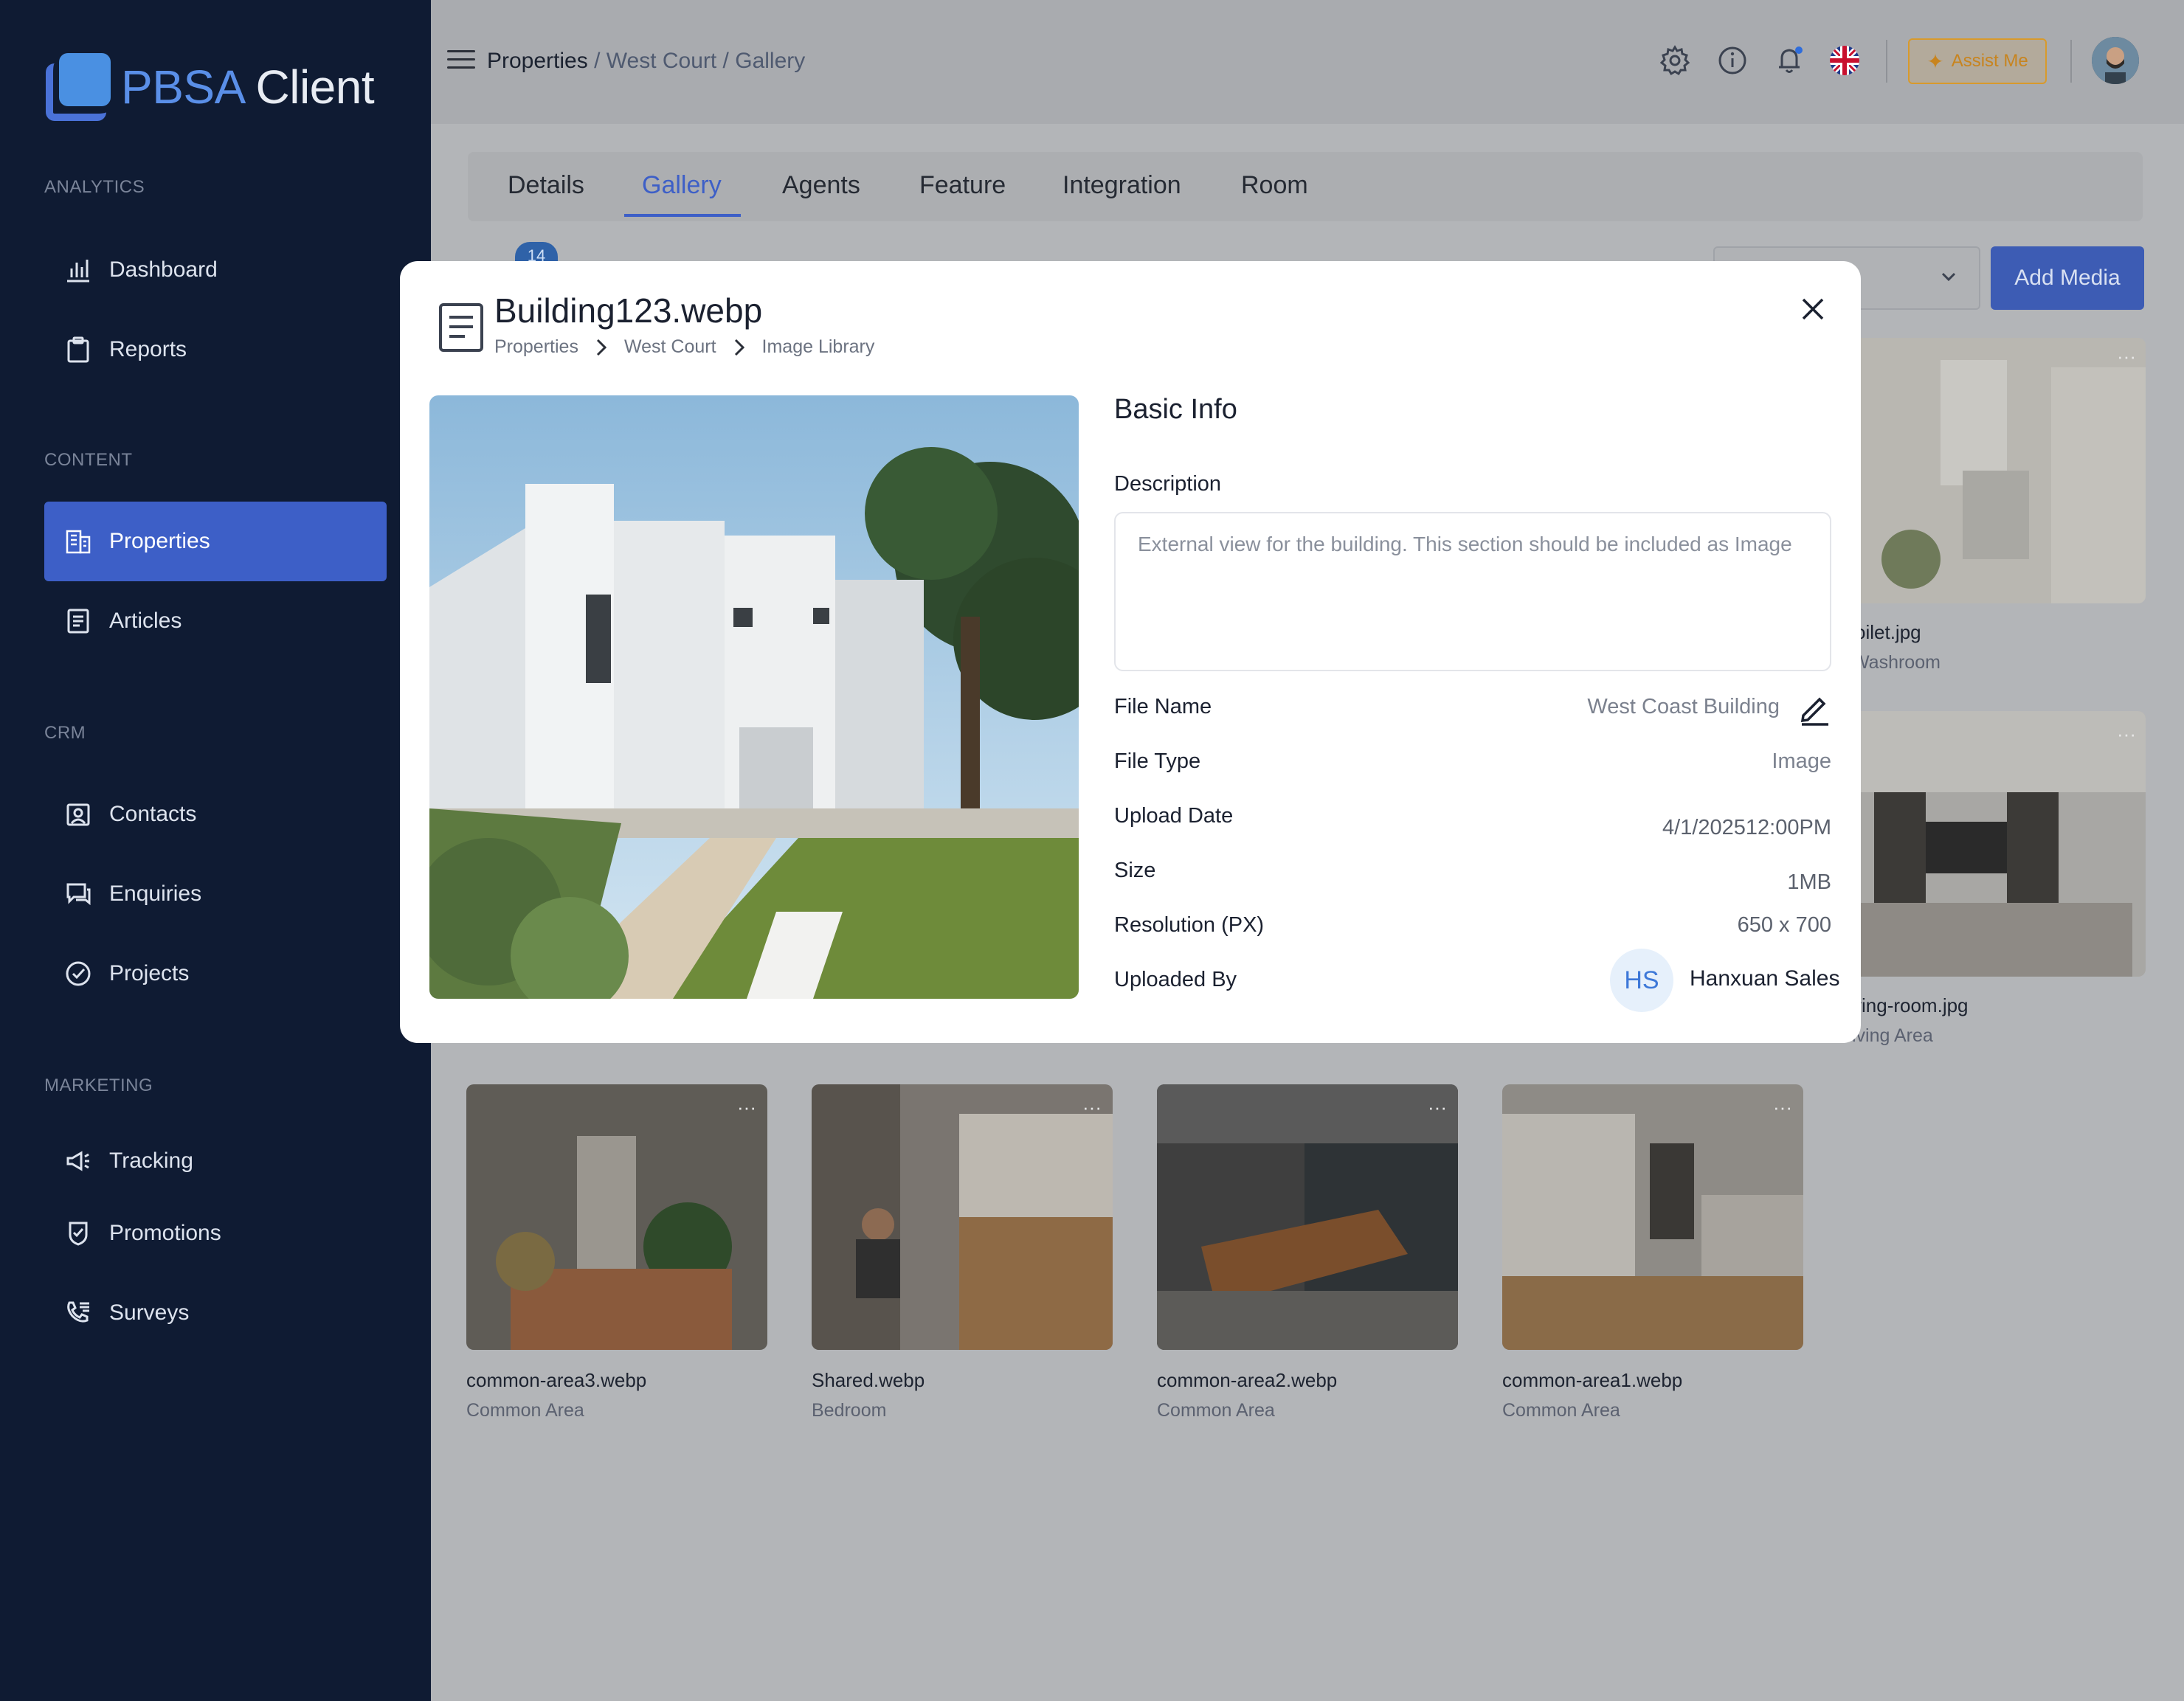 The image size is (2184, 1701). What do you see at coordinates (98, 1085) in the screenshot?
I see `section-label-marketing: MARKETING` at bounding box center [98, 1085].